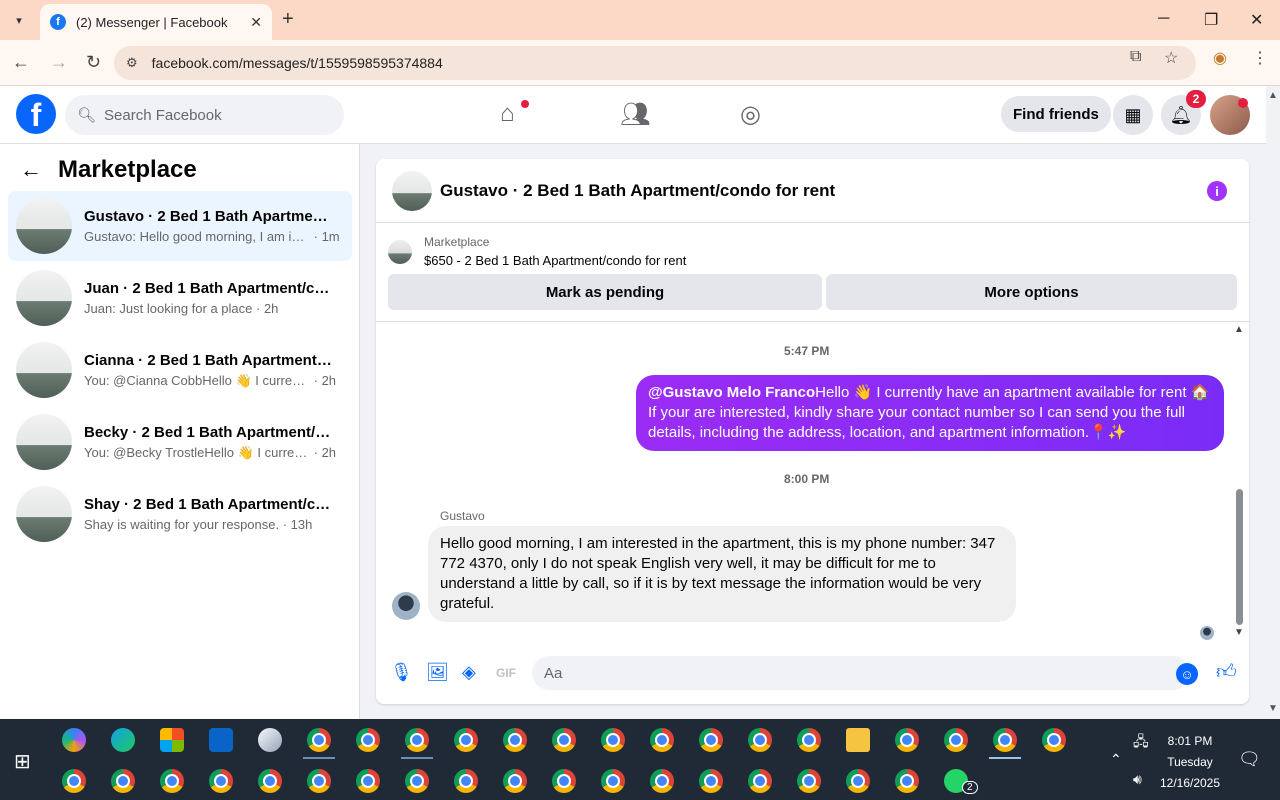 Image resolution: width=1280 pixels, height=800 pixels. I want to click on taskbar-clock: 8:01 PM Tuesday 12/16/2025, so click(1190, 762).